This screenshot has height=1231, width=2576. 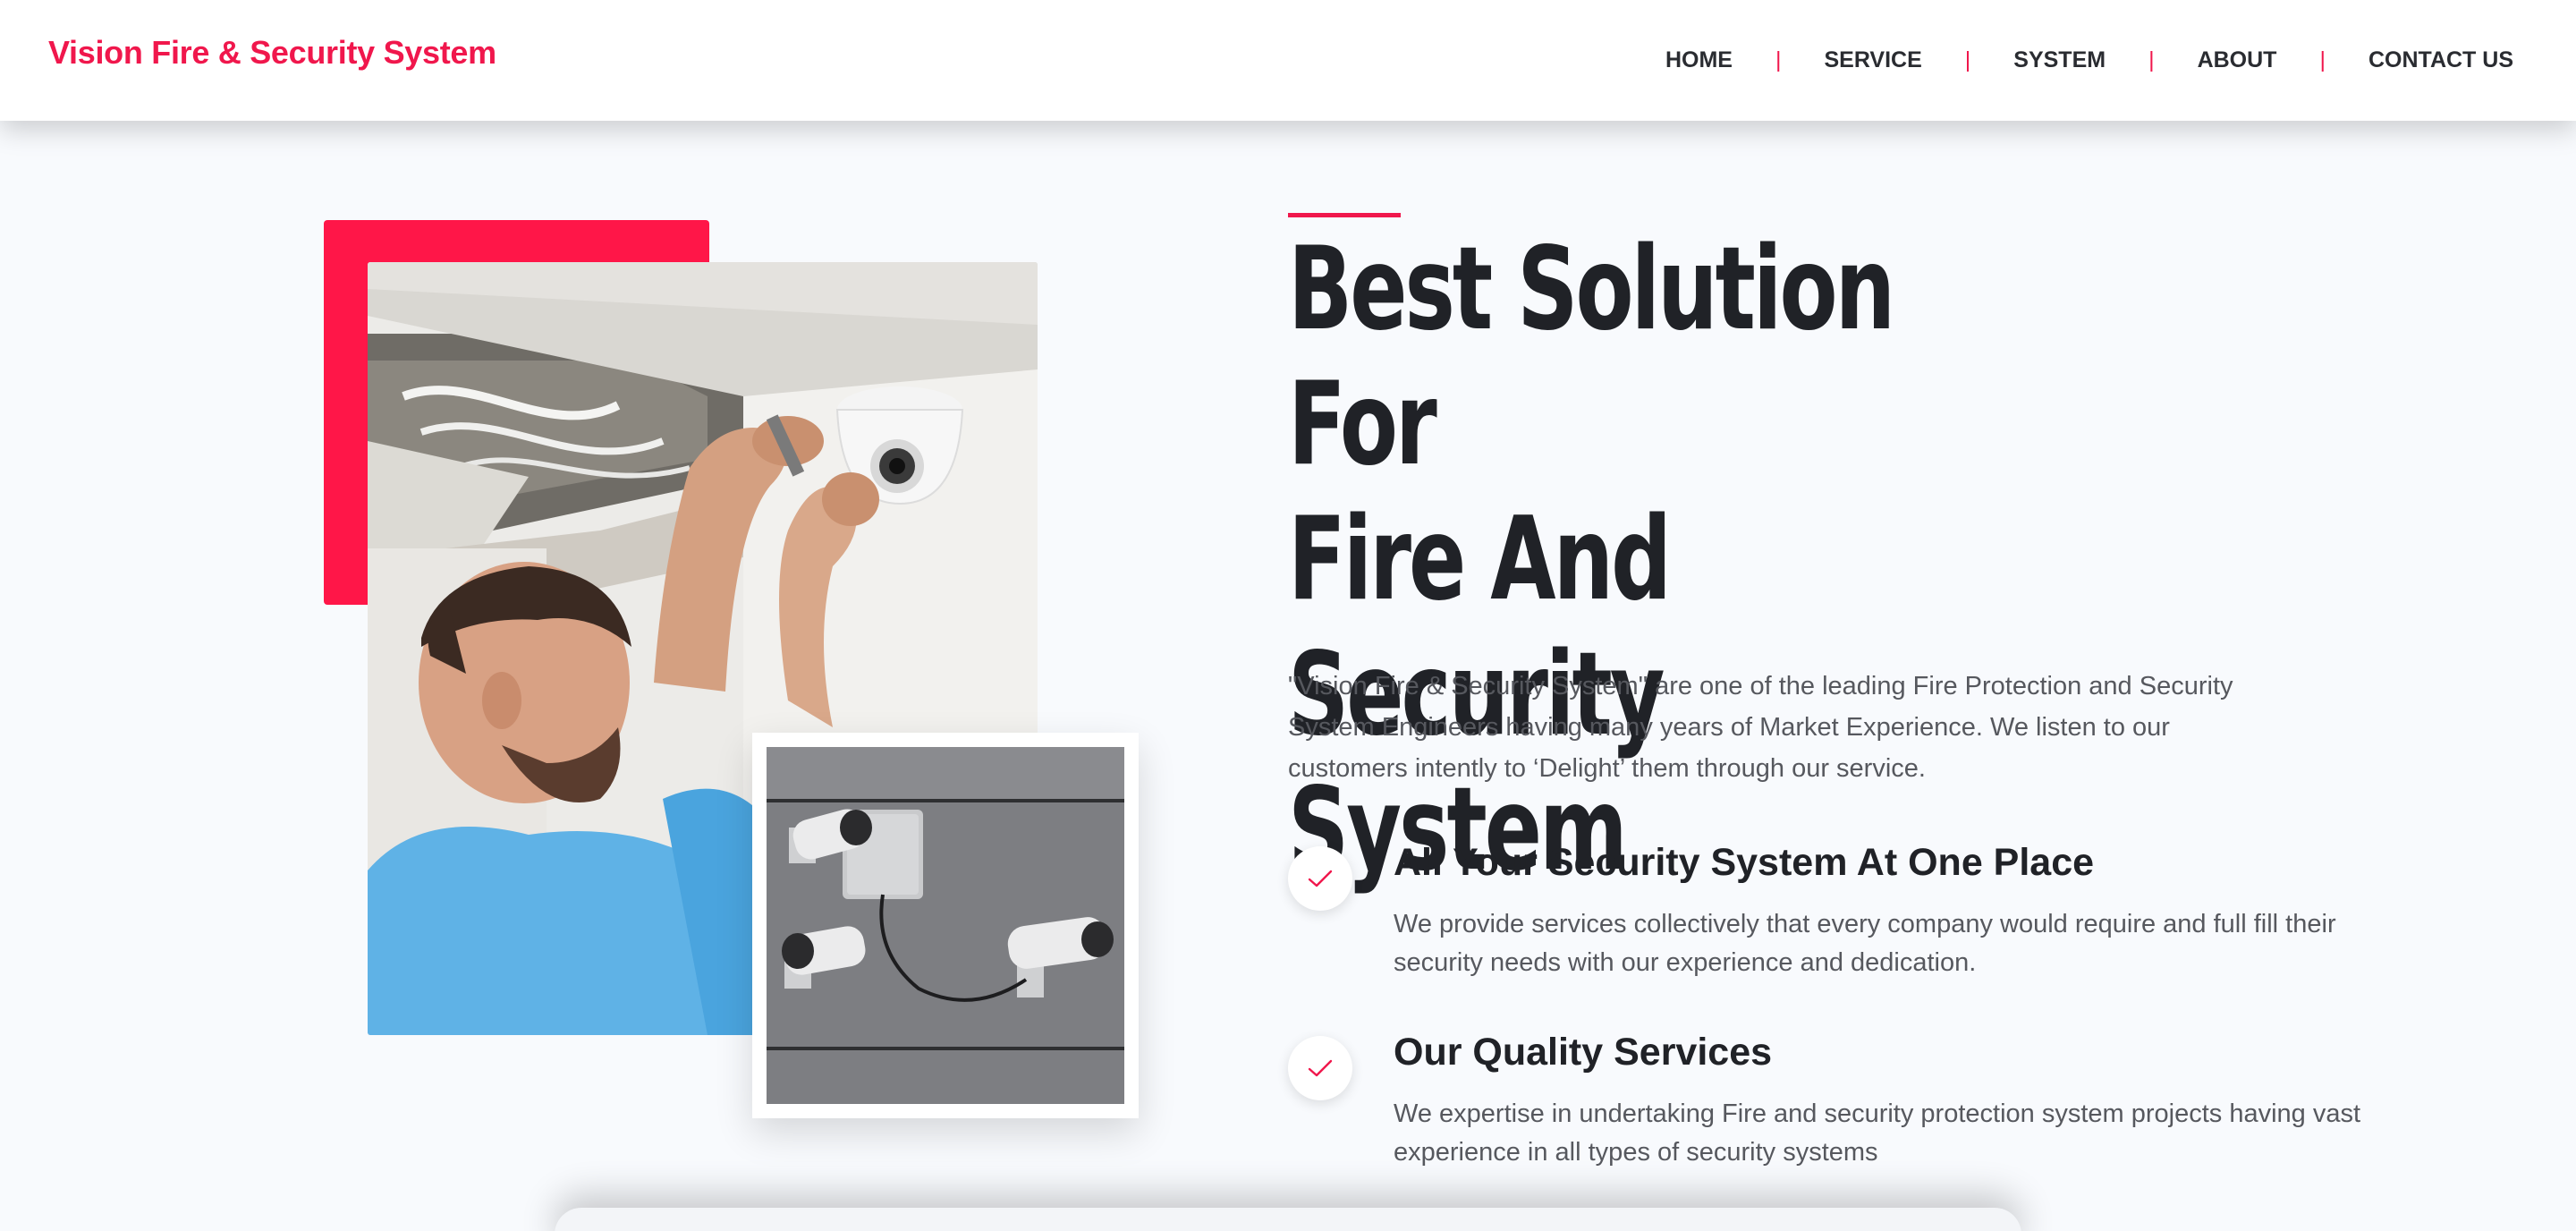 I want to click on cctv-cameras-image-card, so click(x=945, y=925).